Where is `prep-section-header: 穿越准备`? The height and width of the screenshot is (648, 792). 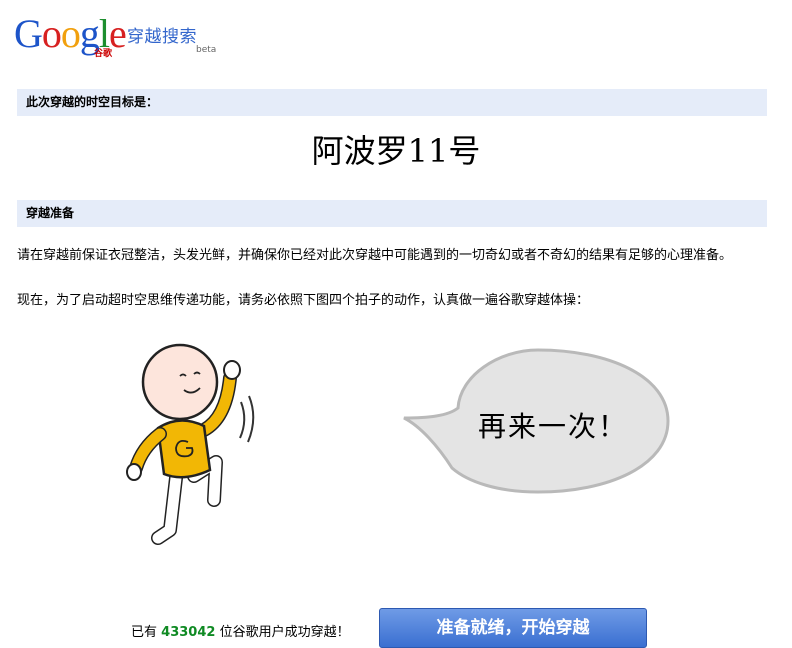 prep-section-header: 穿越准备 is located at coordinates (392, 213).